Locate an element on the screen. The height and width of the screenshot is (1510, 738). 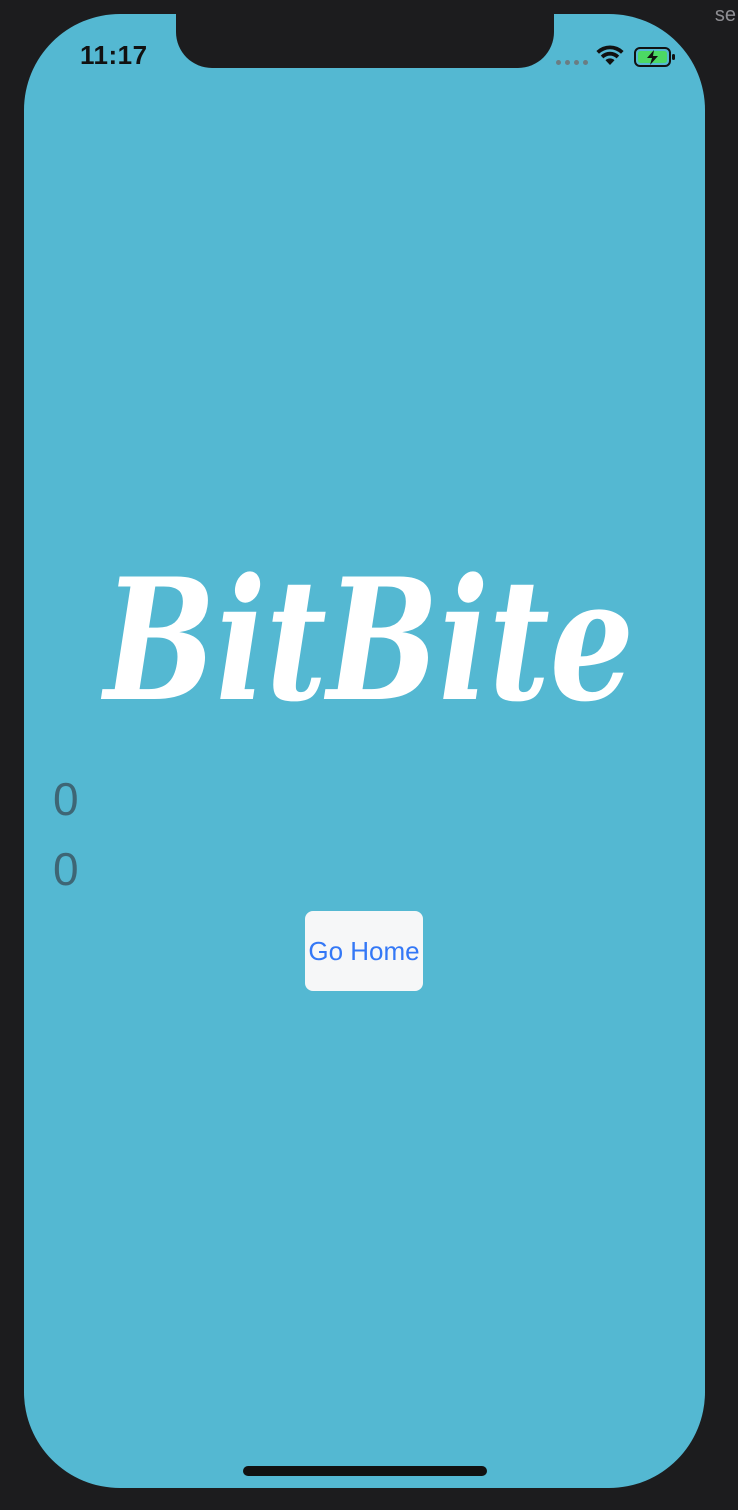
battery-charging-icon is located at coordinates (654, 57).